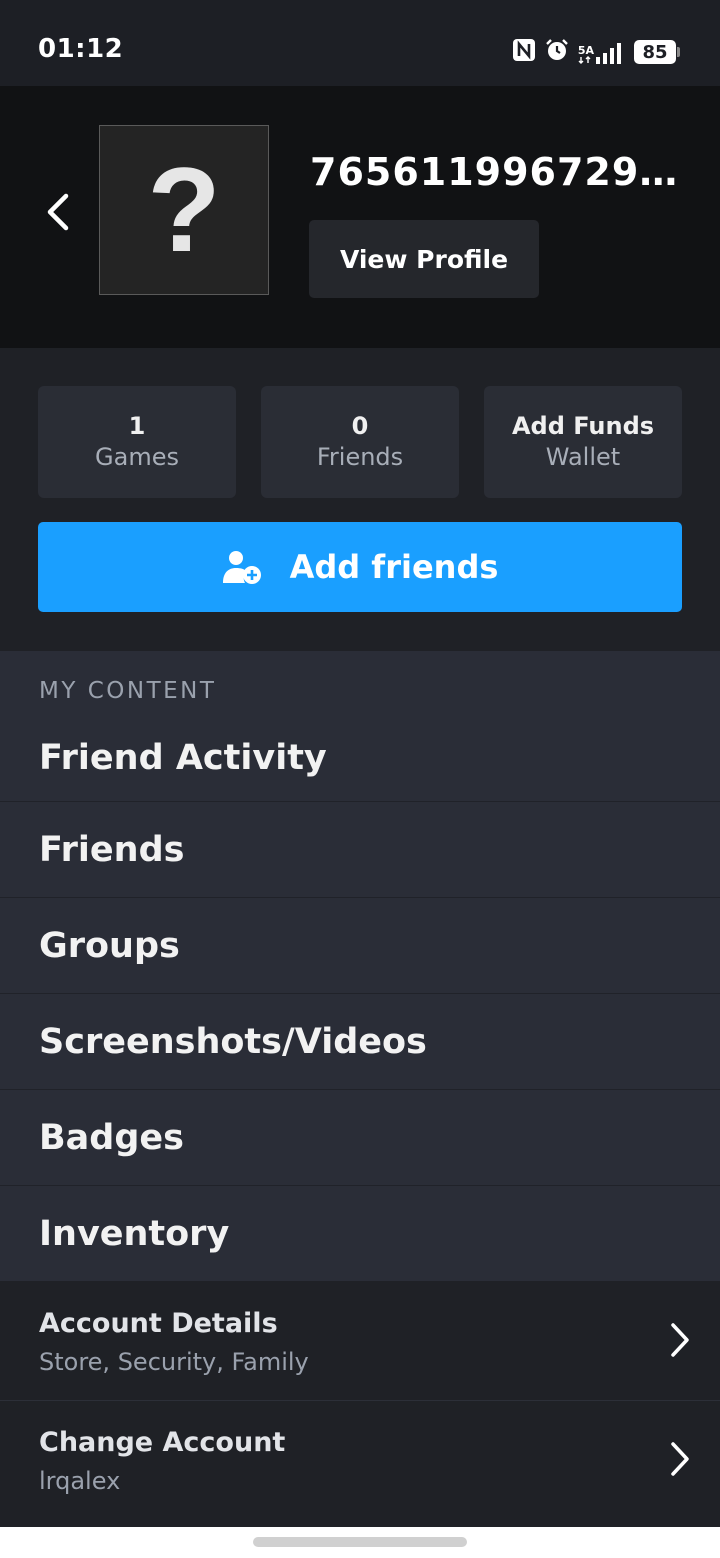 This screenshot has height=1558, width=720. What do you see at coordinates (360, 1460) in the screenshot?
I see `change-account-row: Change Account lrqalex` at bounding box center [360, 1460].